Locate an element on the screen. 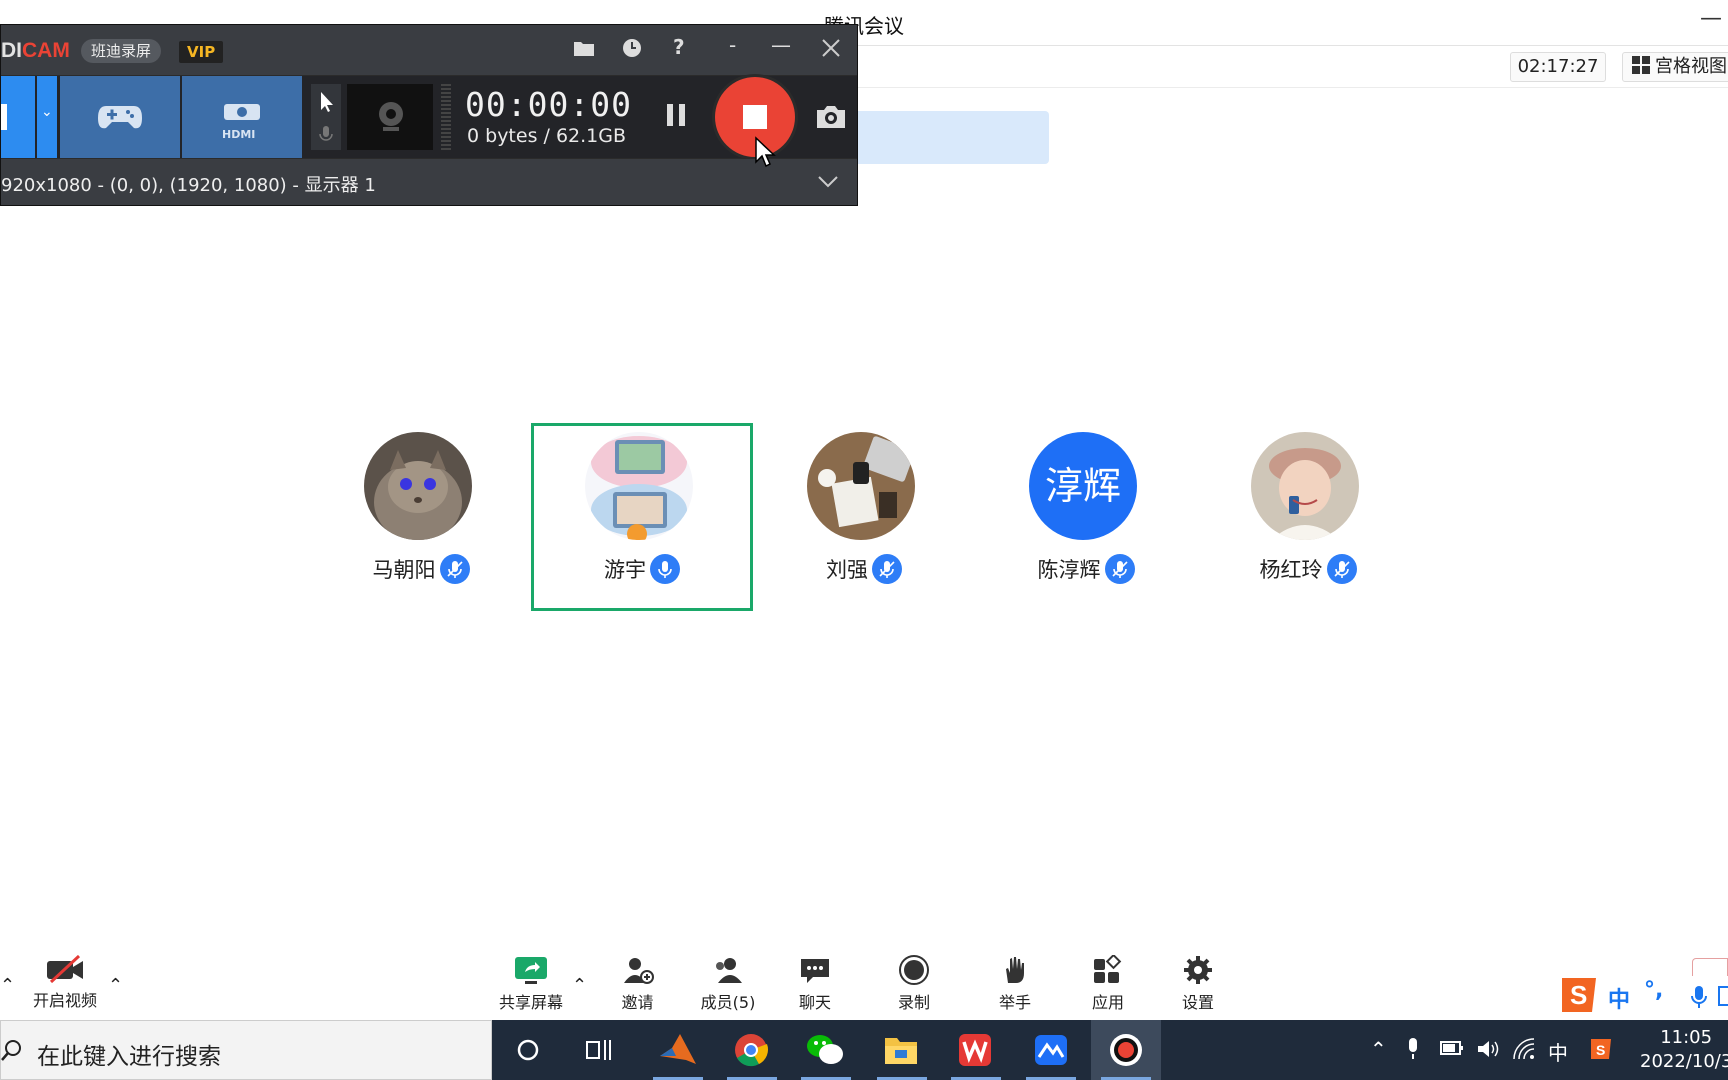 The width and height of the screenshot is (1728, 1080). help-icon: ? is located at coordinates (679, 47).